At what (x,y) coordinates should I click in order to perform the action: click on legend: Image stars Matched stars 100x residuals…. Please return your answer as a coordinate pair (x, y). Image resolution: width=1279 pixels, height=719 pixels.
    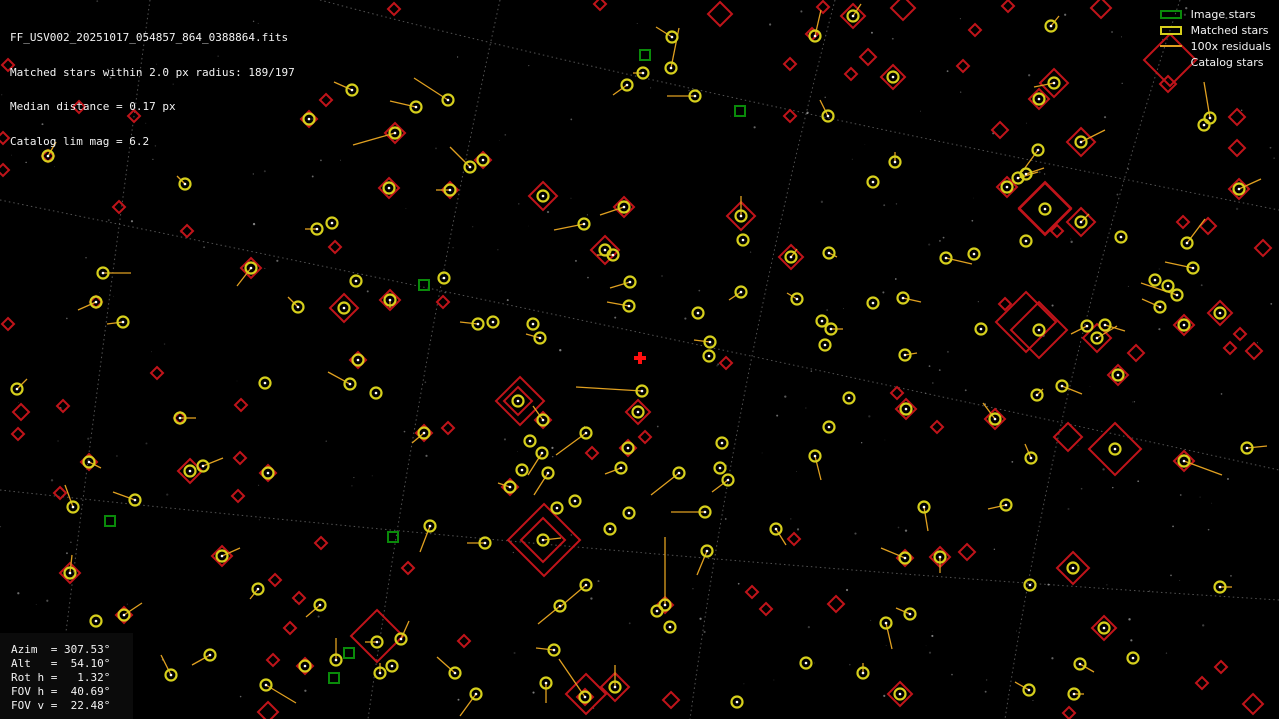
    Looking at the image, I should click on (1215, 38).